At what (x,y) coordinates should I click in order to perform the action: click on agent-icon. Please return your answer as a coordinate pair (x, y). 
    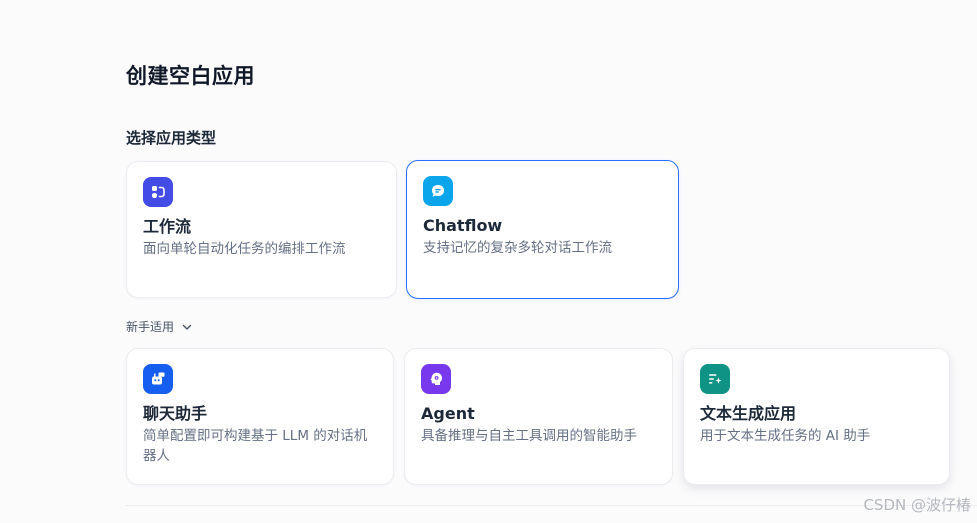
    Looking at the image, I should click on (436, 379).